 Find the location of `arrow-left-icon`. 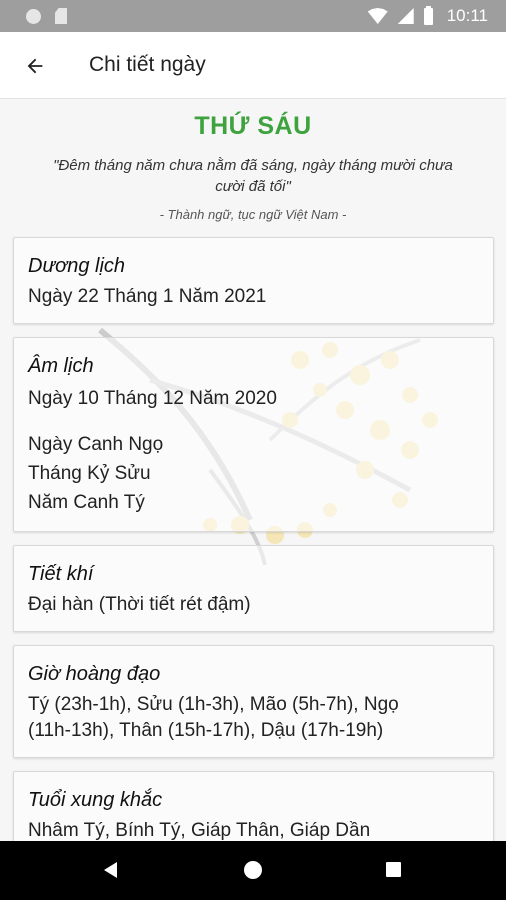

arrow-left-icon is located at coordinates (35, 66).